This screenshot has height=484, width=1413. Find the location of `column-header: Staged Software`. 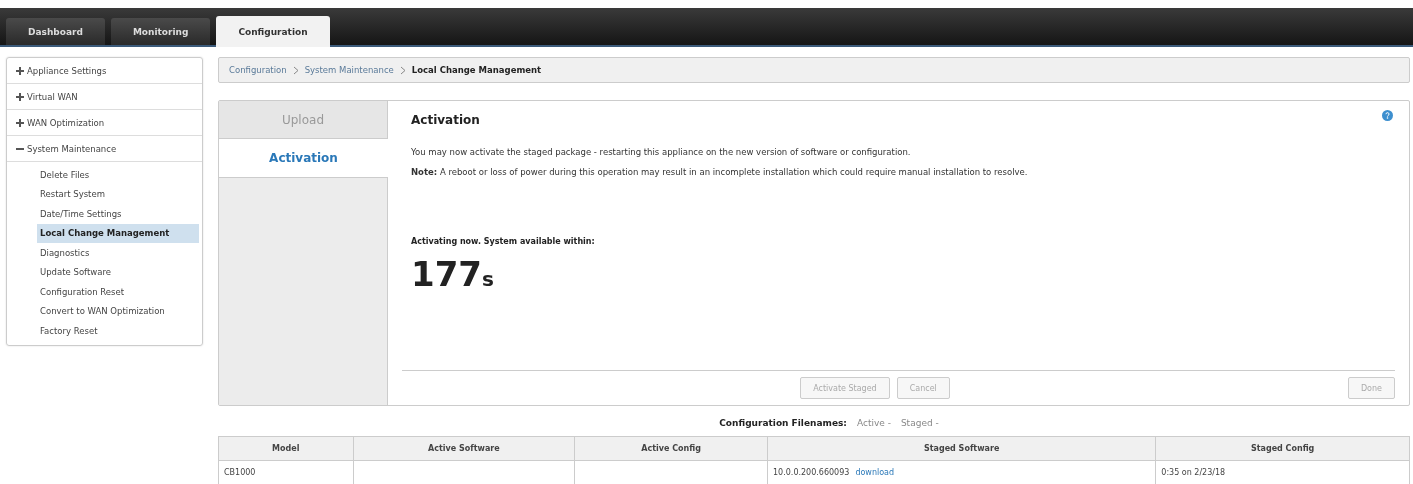

column-header: Staged Software is located at coordinates (961, 448).